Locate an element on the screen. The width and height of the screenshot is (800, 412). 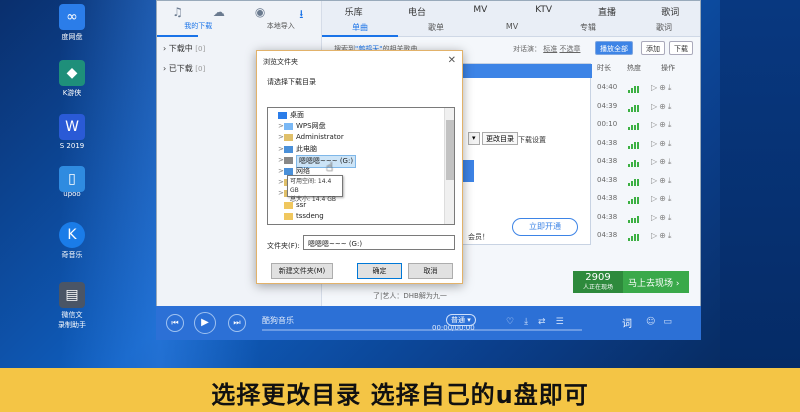
add-button: 添加 is located at coordinates (653, 48).